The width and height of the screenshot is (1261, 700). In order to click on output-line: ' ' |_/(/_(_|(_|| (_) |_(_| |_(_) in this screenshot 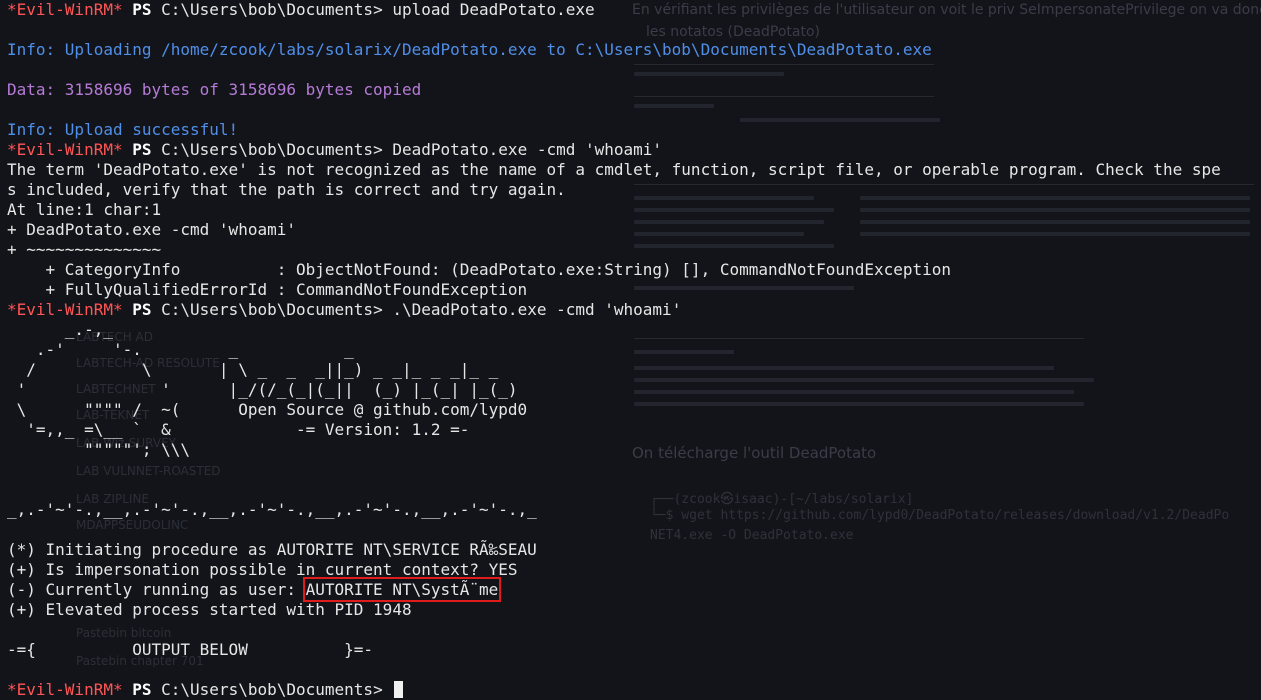, I will do `click(634, 390)`.